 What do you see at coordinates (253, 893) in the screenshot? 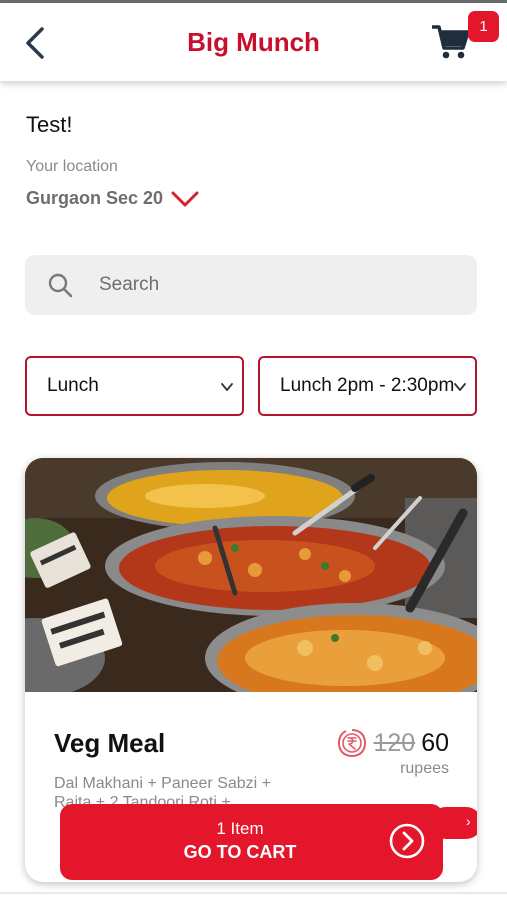
I see `bottom-divider` at bounding box center [253, 893].